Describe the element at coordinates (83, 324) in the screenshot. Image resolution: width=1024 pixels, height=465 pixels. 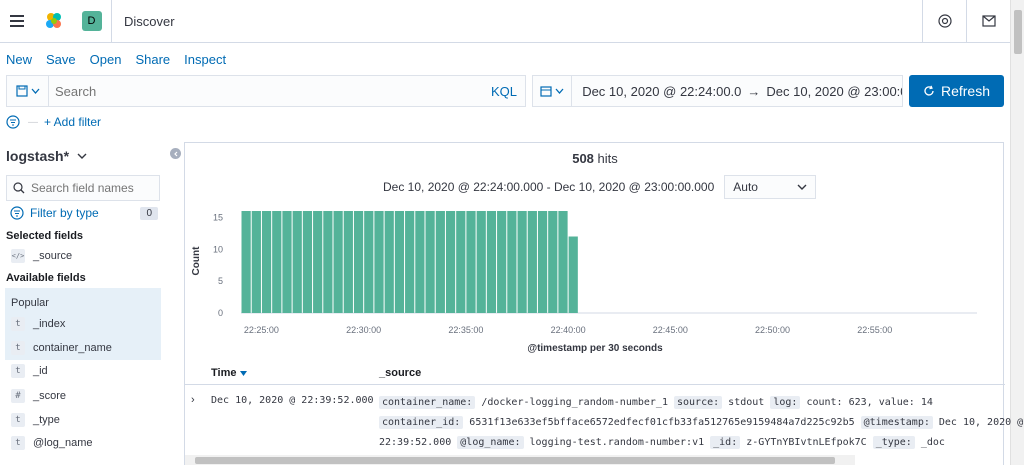
I see `field-item-index: t _index` at that location.